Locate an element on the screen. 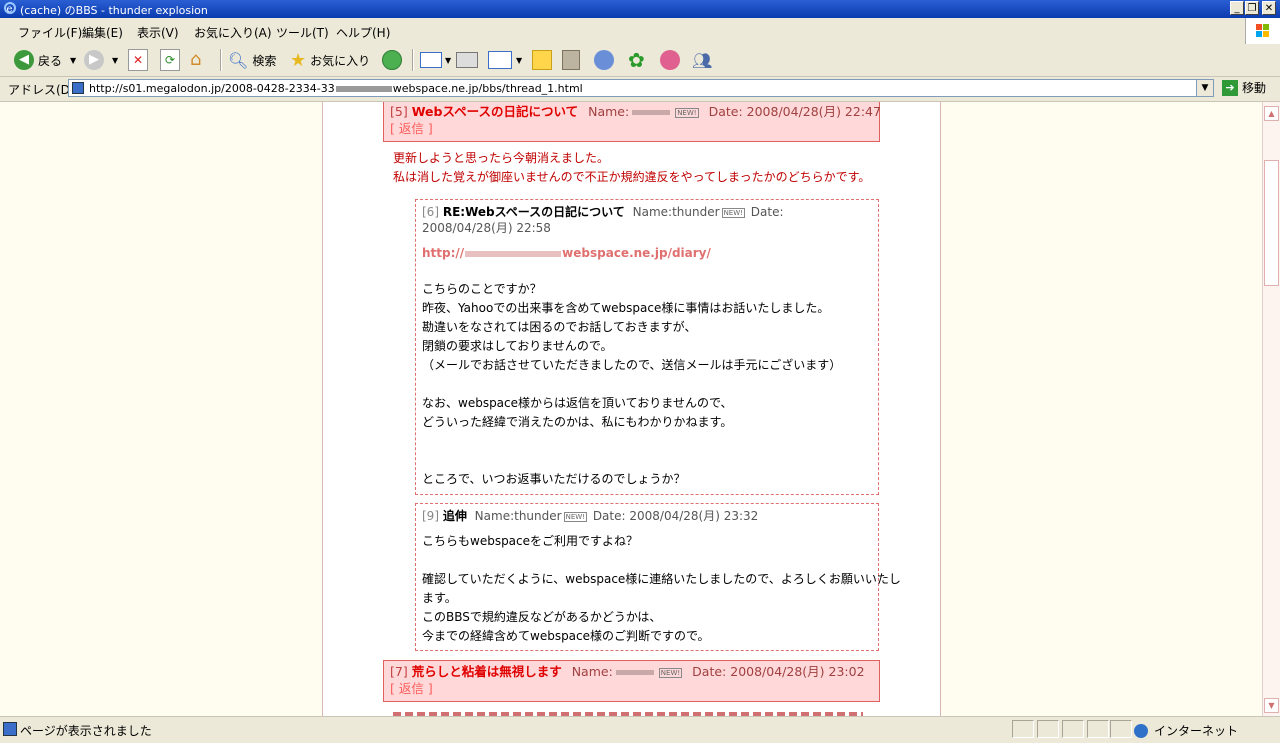 Image resolution: width=1280 pixels, height=743 pixels. maximize-button: ❐ is located at coordinates (1252, 8).